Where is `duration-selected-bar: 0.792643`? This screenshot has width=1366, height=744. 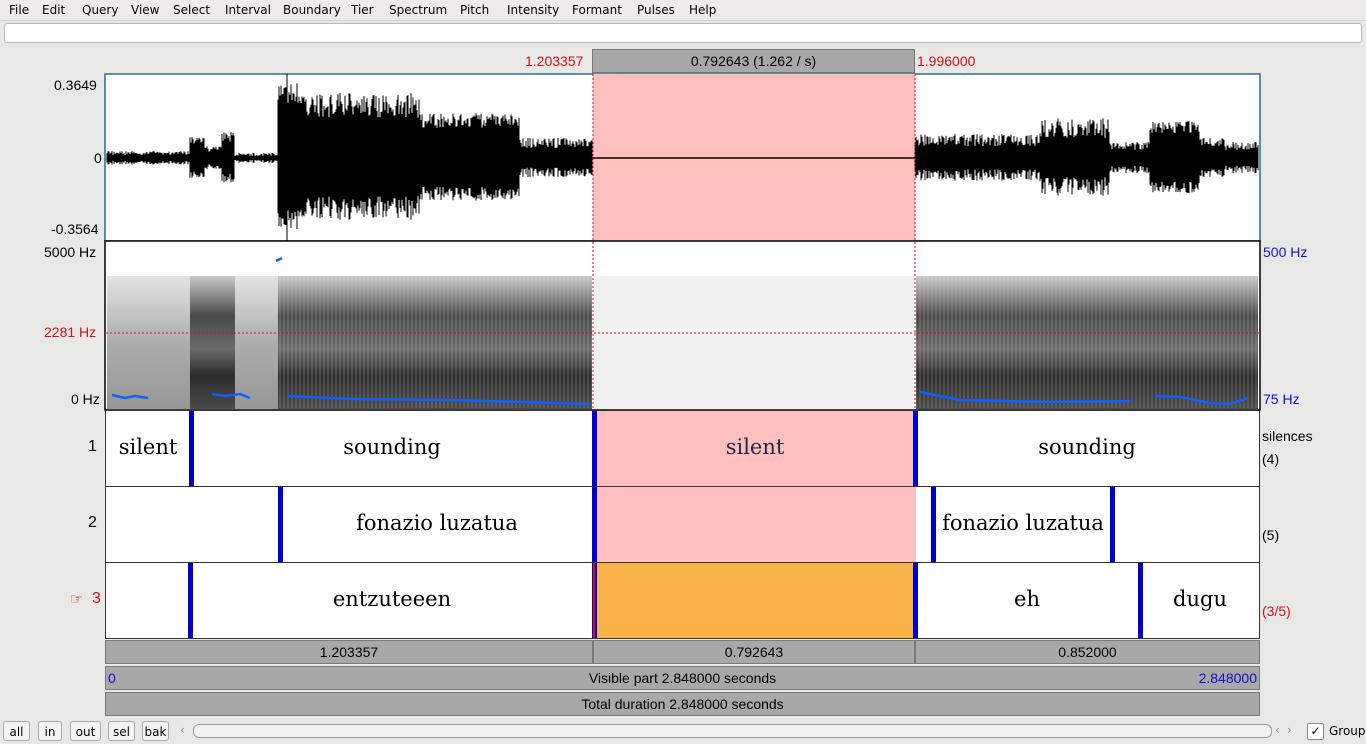
duration-selected-bar: 0.792643 is located at coordinates (754, 652).